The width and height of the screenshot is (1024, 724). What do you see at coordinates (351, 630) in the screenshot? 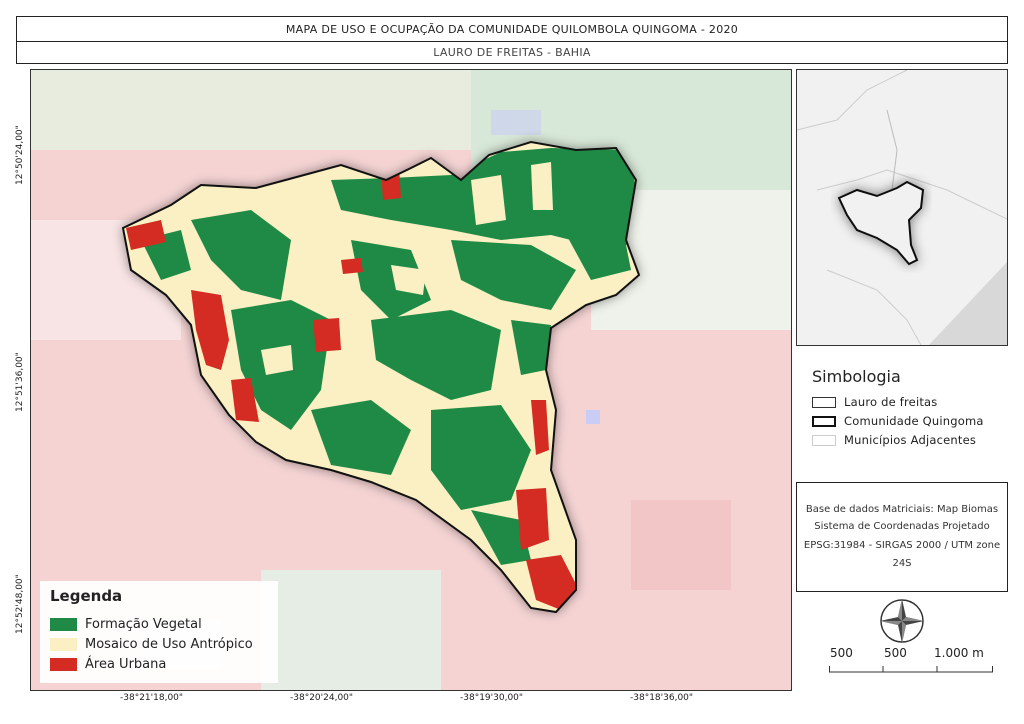
I see `background-south` at bounding box center [351, 630].